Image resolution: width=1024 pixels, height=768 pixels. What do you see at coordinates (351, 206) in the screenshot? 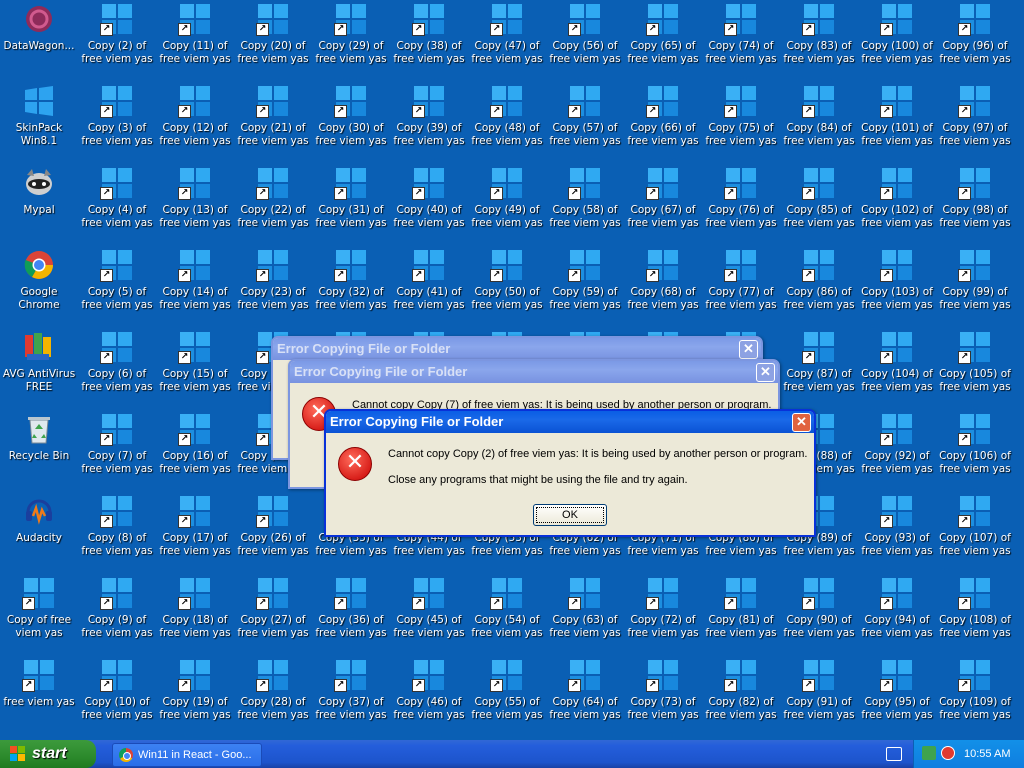
I see `desktop-icon: ↗ Copy (31) of free viem yas` at bounding box center [351, 206].